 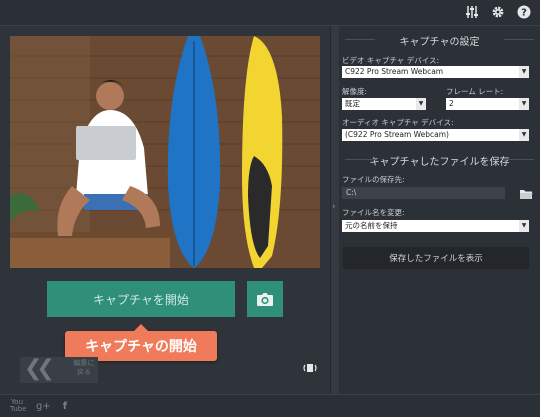 I want to click on filename-label: ファイル名を変更:, so click(x=373, y=212).